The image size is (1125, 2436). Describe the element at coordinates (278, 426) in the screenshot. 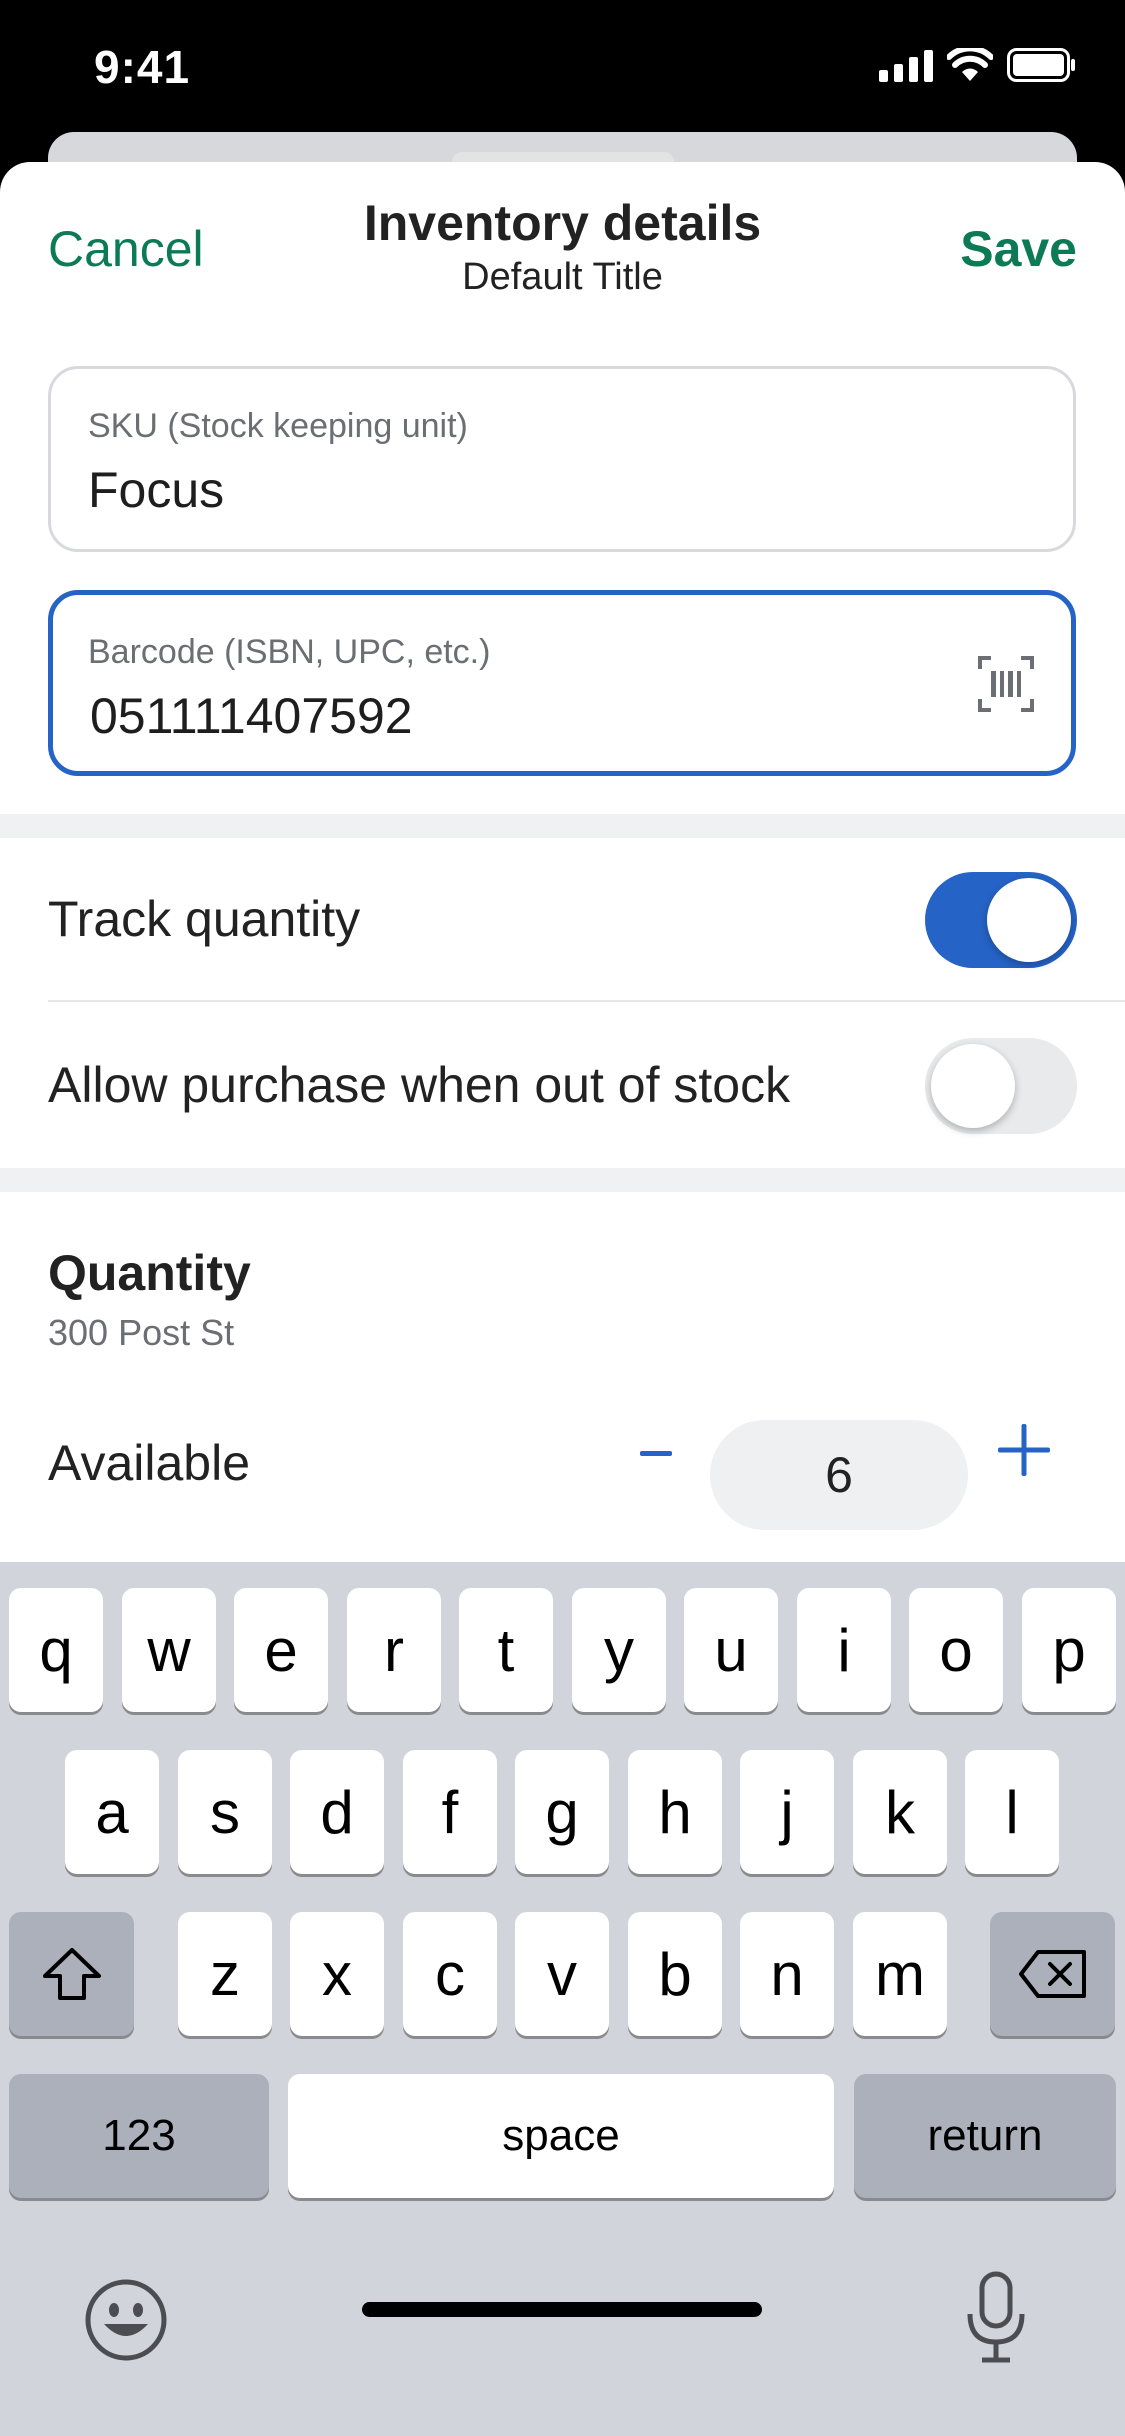

I see `sku-field-label: SKU (Stock keeping unit)` at that location.